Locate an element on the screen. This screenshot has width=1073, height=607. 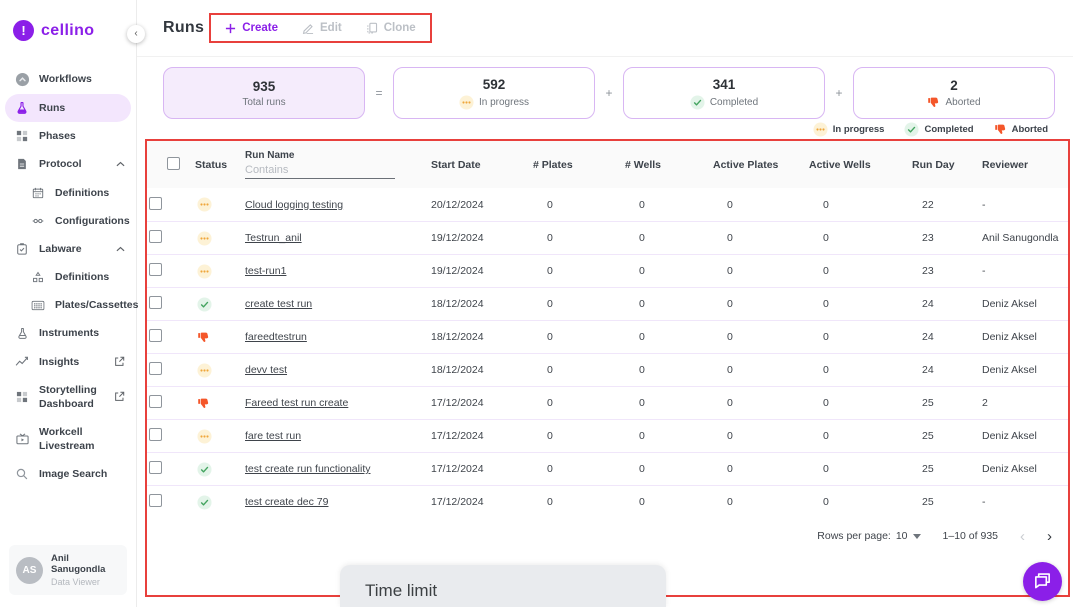
sidebar-item-insights: Insights is located at coordinates (68, 362).